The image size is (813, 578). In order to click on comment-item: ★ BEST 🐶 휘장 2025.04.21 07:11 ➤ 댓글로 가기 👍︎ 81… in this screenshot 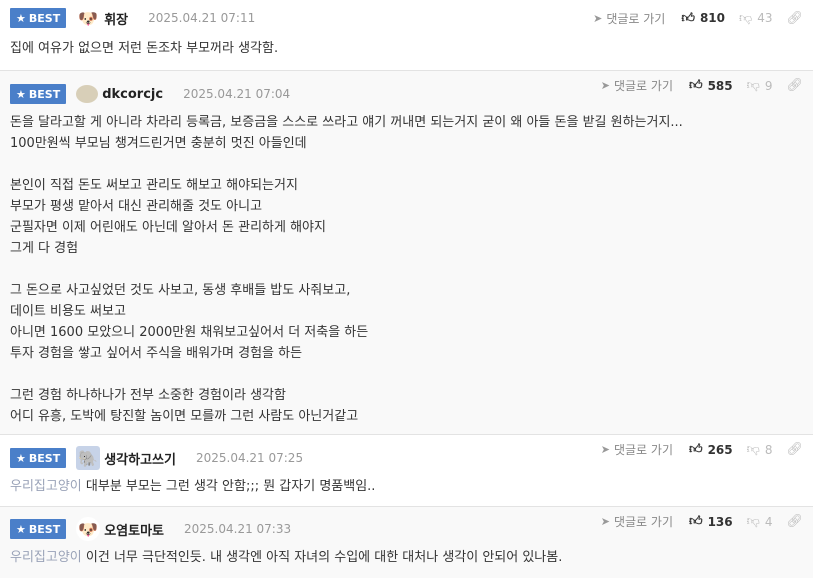, I will do `click(406, 35)`.